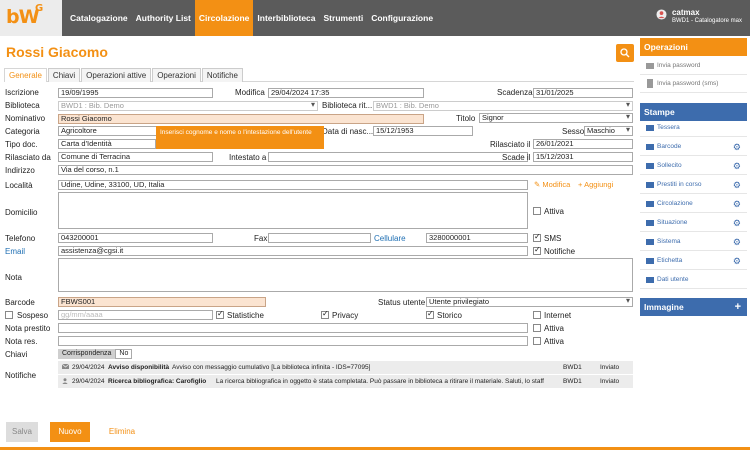  What do you see at coordinates (346, 93) in the screenshot?
I see `modifica-field: 29/04/2024 17:35` at bounding box center [346, 93].